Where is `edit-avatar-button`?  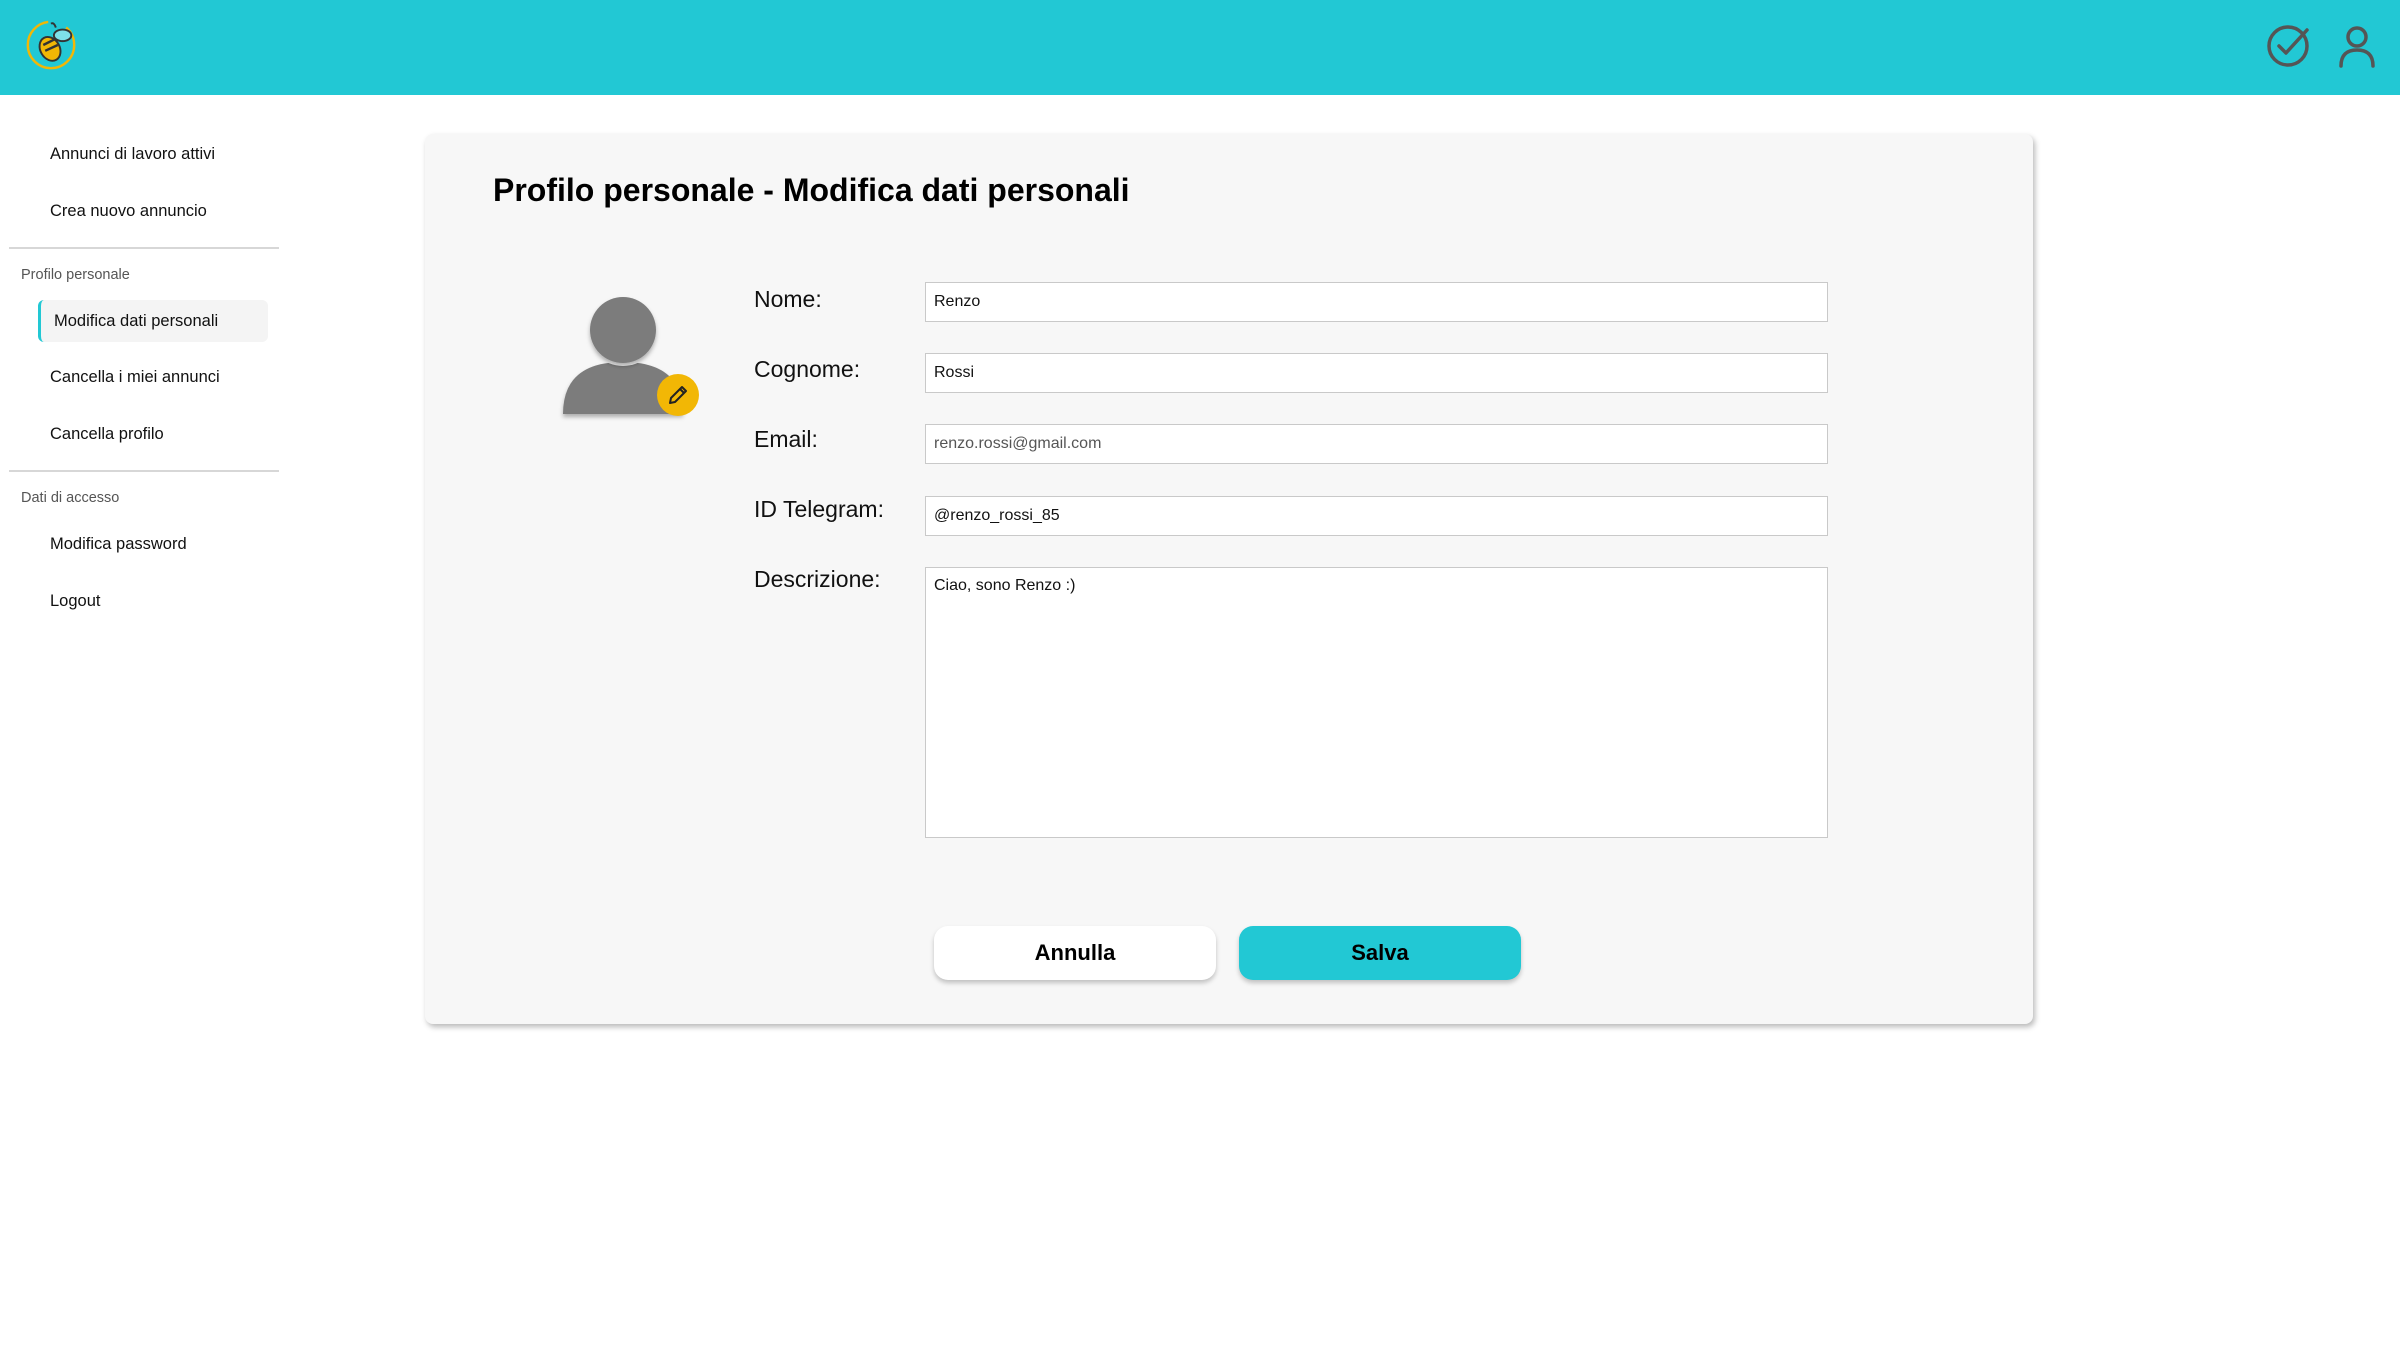
edit-avatar-button is located at coordinates (678, 395).